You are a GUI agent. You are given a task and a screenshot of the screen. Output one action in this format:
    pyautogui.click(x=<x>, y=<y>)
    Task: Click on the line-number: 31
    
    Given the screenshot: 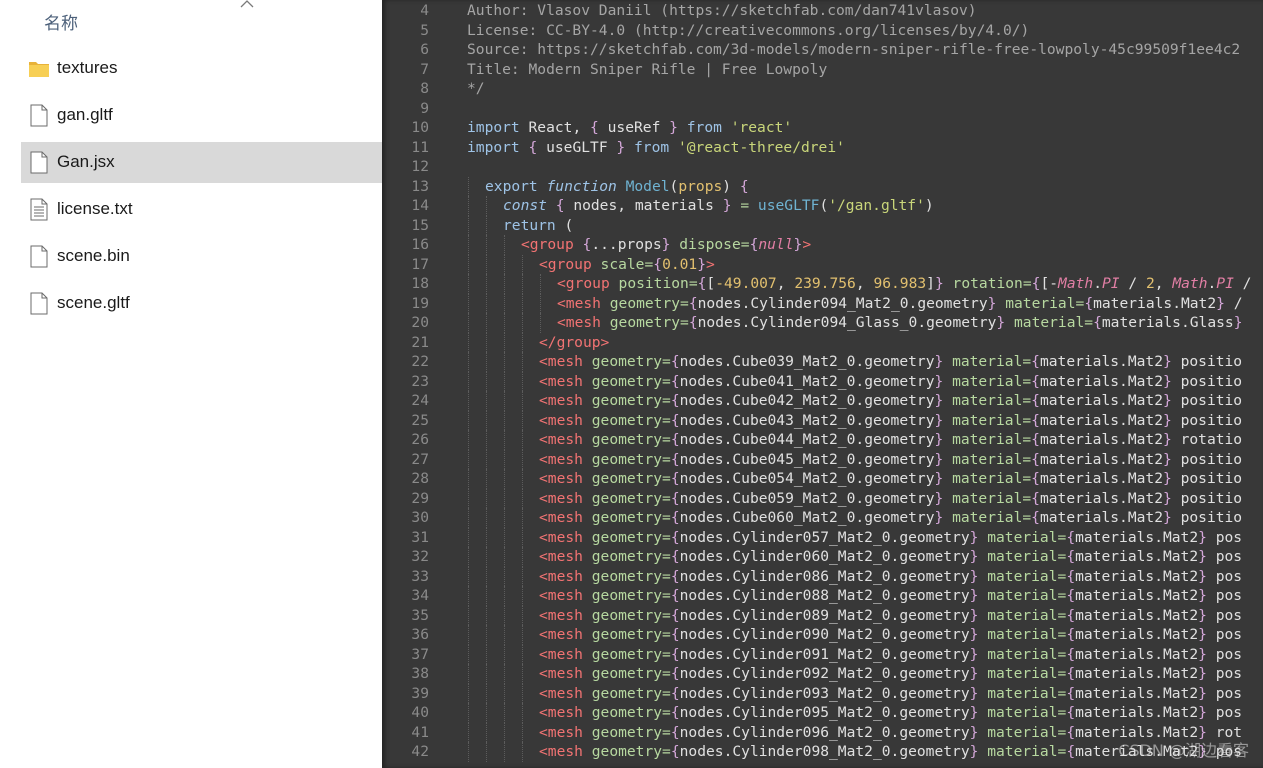 What is the action you would take?
    pyautogui.click(x=420, y=537)
    